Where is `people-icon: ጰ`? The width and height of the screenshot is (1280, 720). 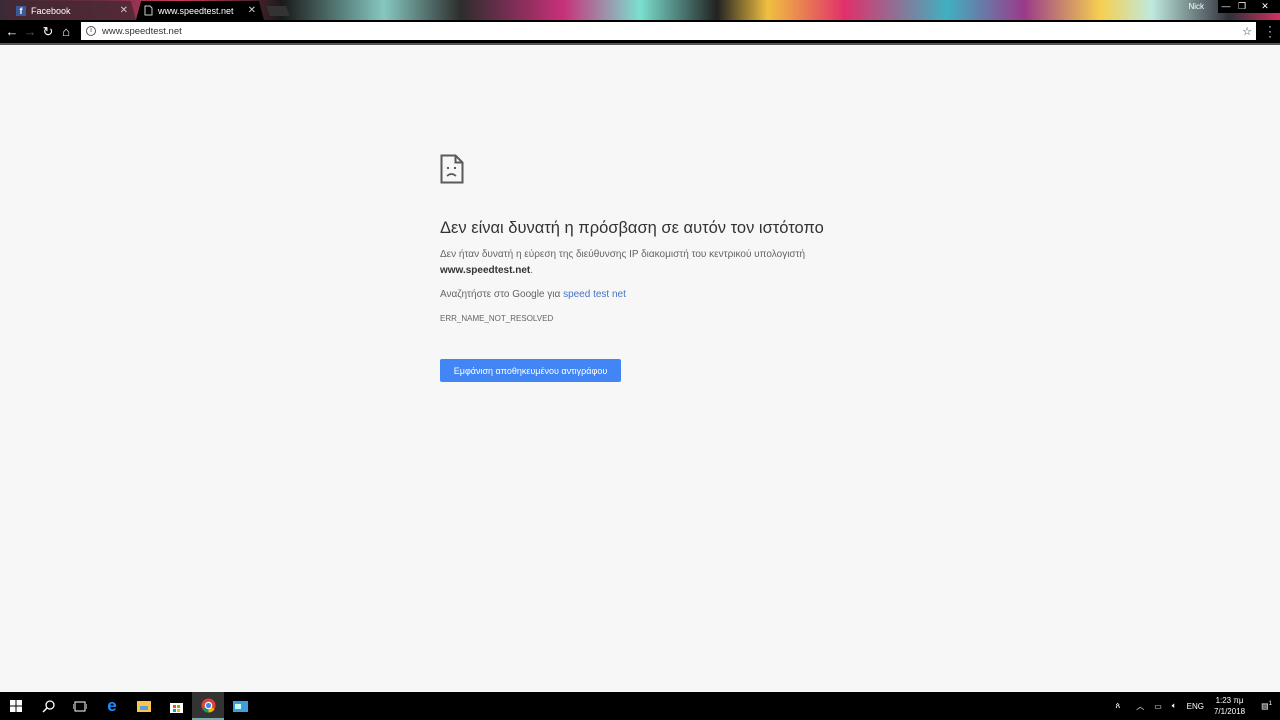 people-icon: ጰ is located at coordinates (1117, 706).